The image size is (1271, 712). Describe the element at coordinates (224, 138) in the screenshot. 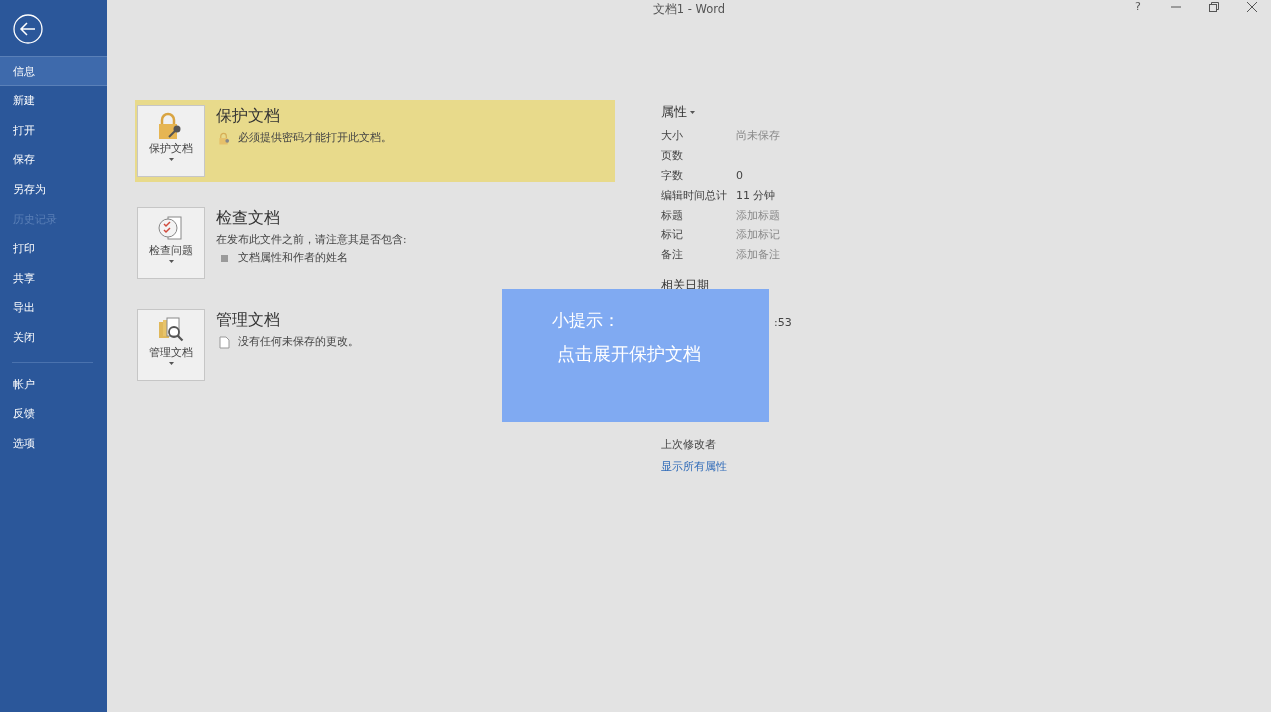

I see `lock-icon` at that location.